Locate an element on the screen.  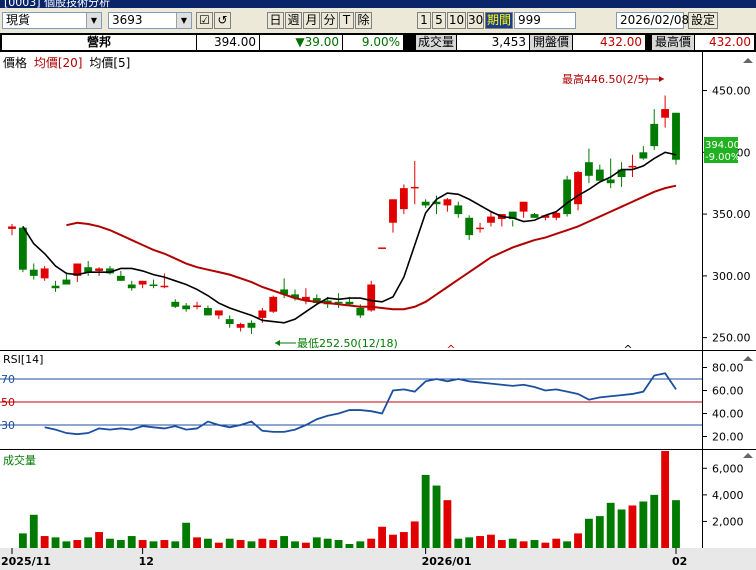
minute-5-button: 5 is located at coordinates (439, 20).